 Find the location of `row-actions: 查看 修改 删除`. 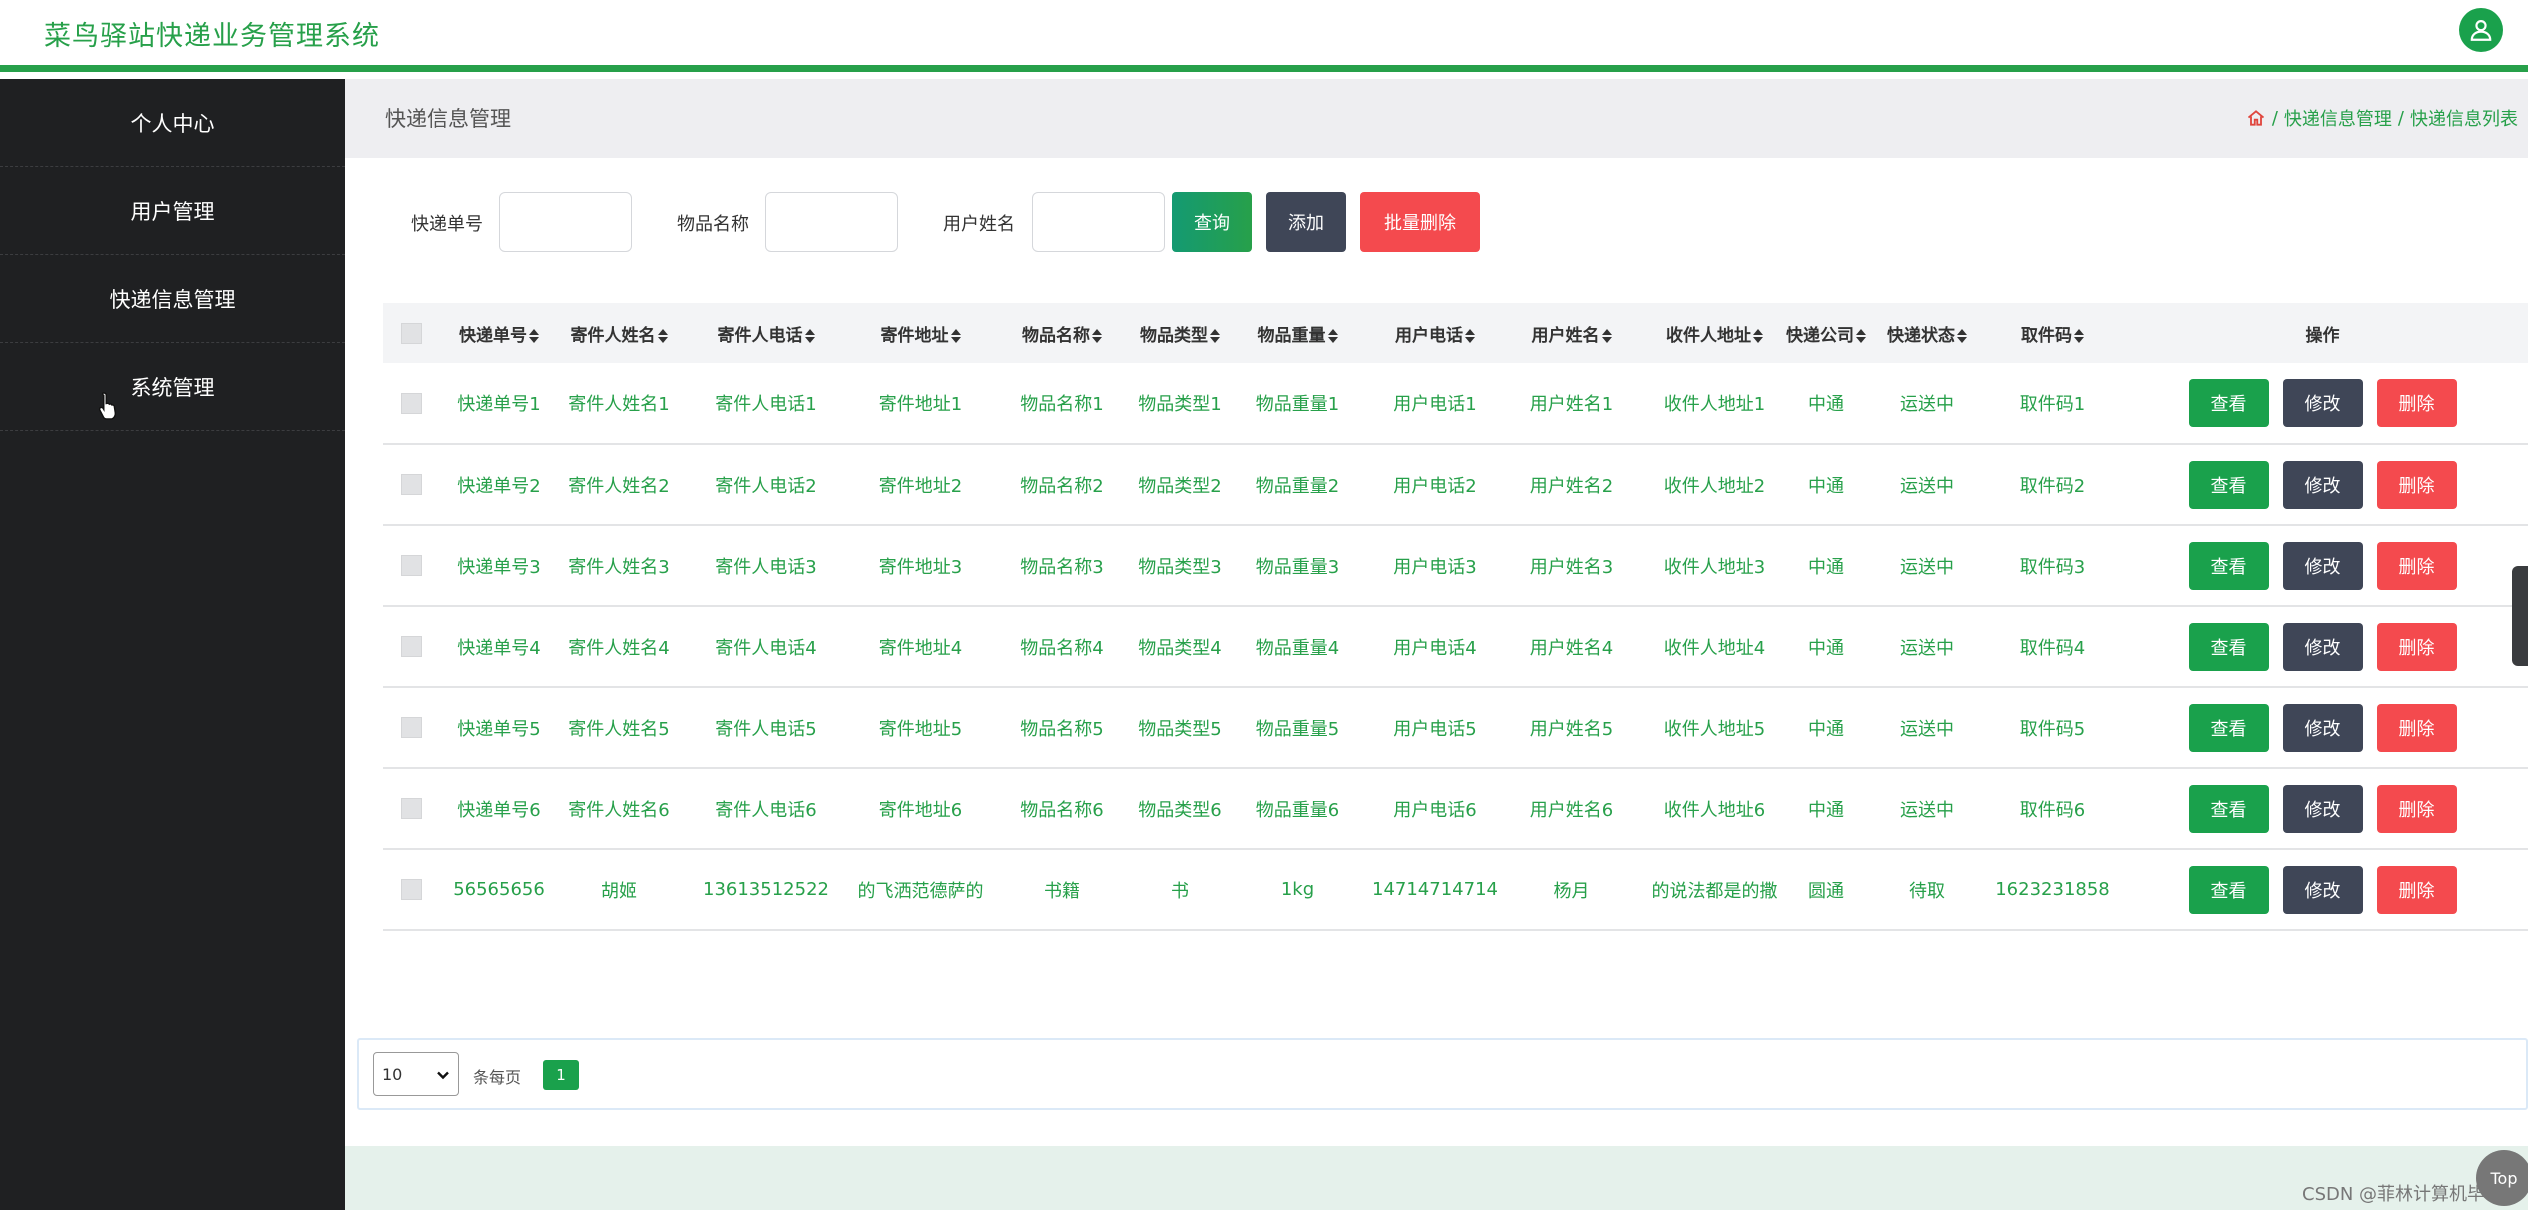

row-actions: 查看 修改 删除 is located at coordinates (2322, 889).